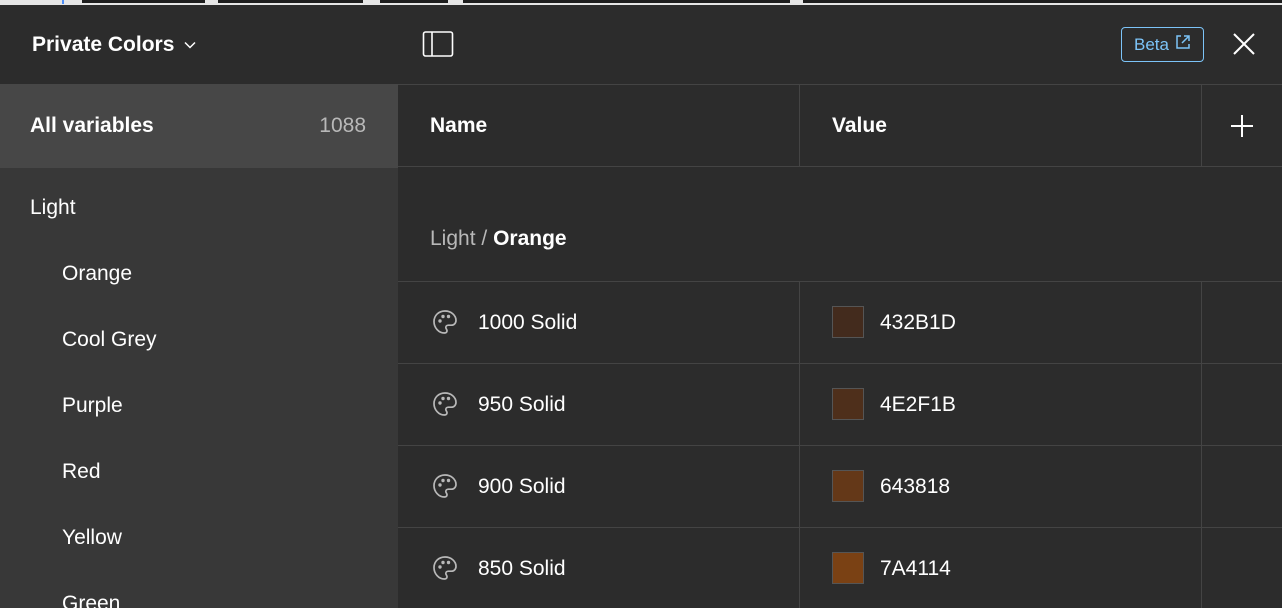 The image size is (1282, 608). Describe the element at coordinates (458, 126) in the screenshot. I see `column-header-name: Name` at that location.